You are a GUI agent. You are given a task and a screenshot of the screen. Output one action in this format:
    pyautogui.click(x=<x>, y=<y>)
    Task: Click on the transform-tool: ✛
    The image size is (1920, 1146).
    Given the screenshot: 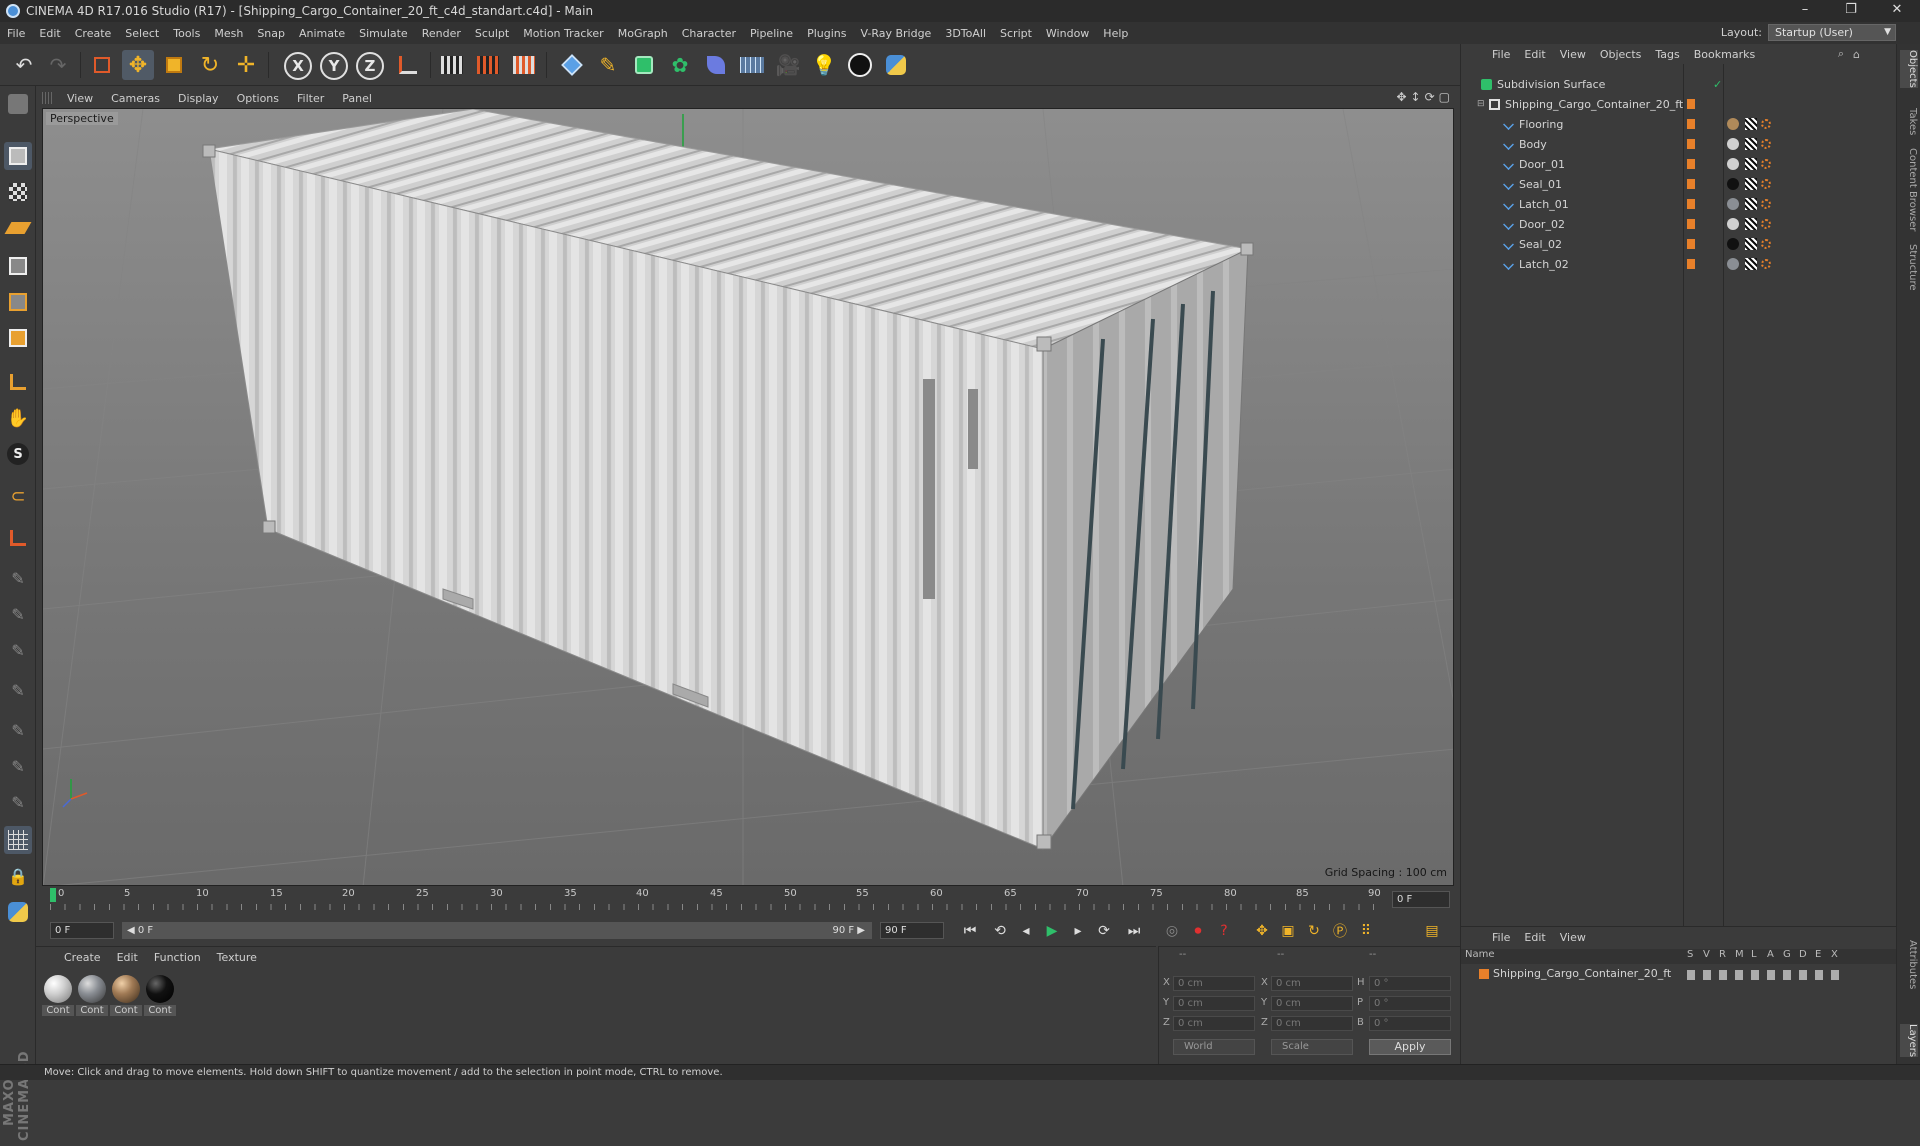 What is the action you would take?
    pyautogui.click(x=246, y=65)
    